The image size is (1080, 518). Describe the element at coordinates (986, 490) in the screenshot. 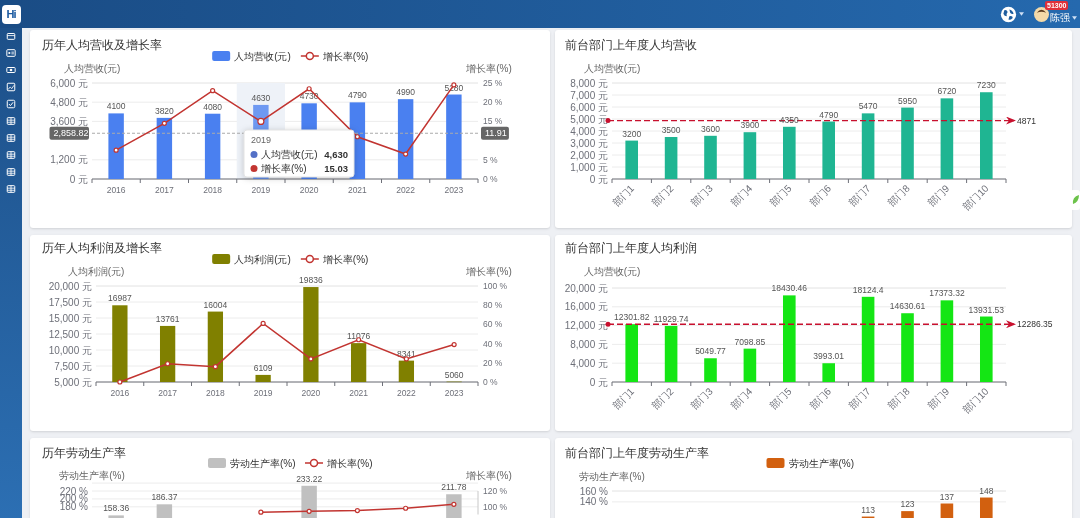

I see `value-label: 148` at that location.